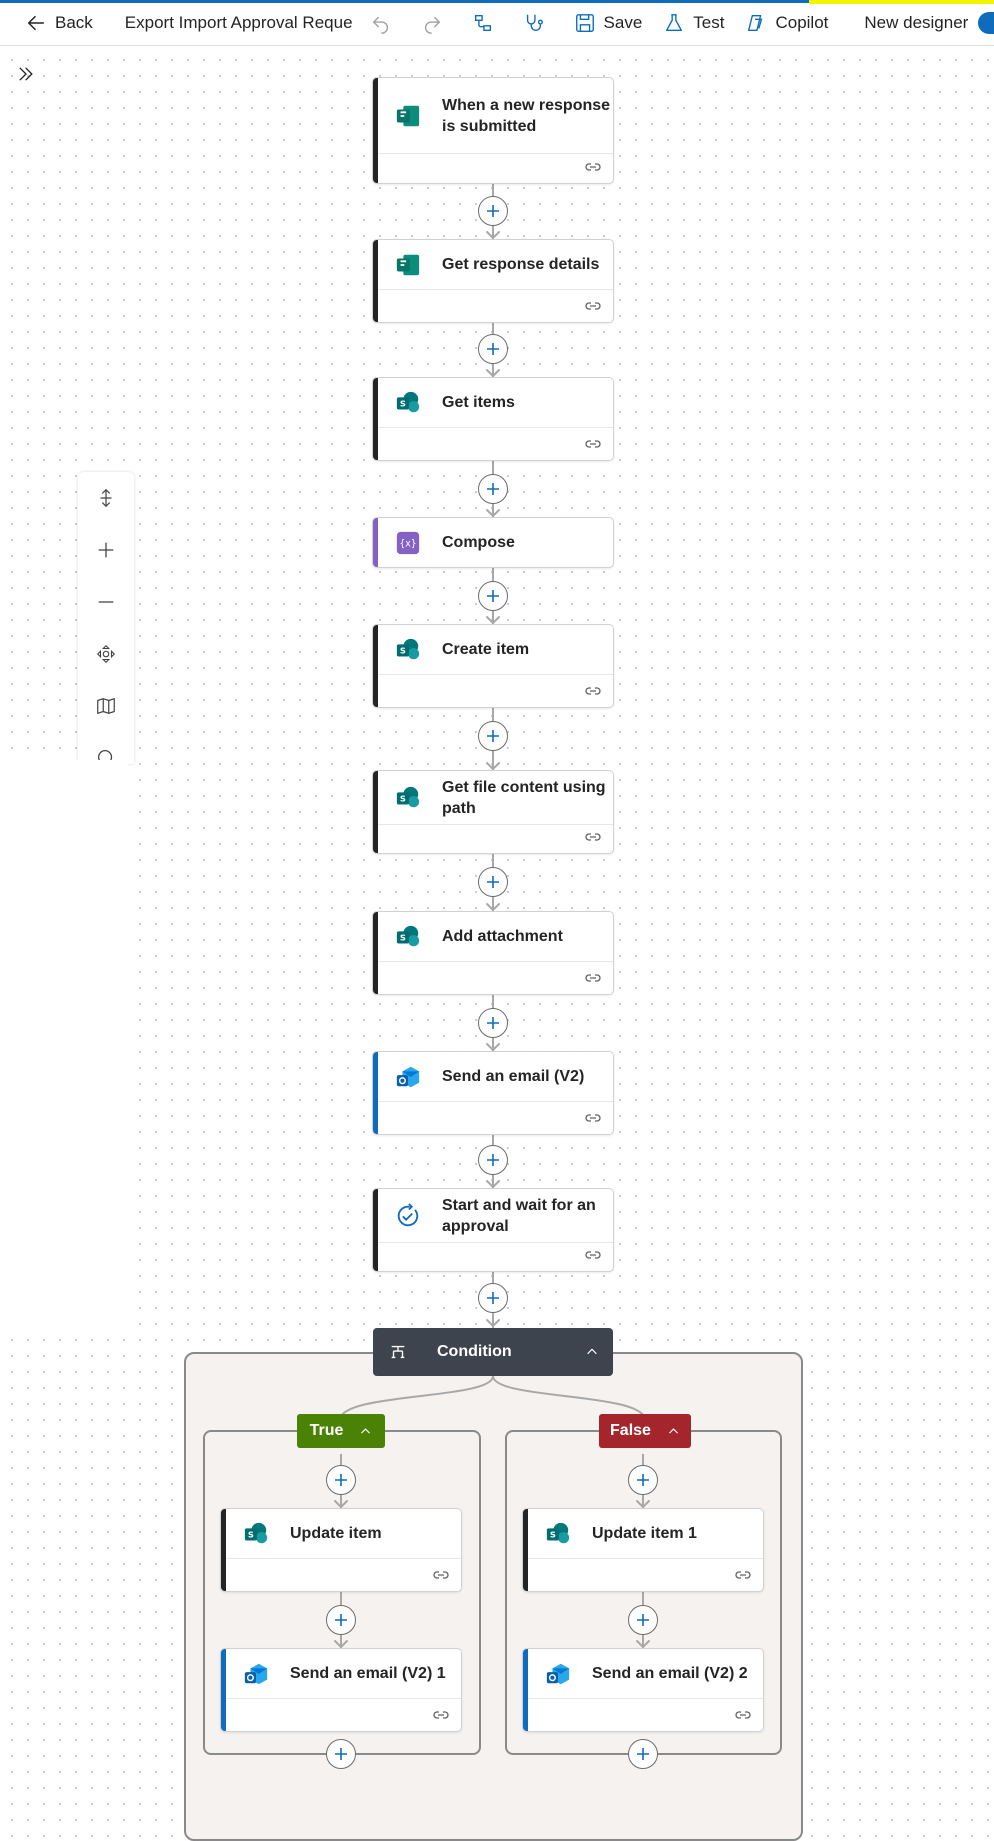 This screenshot has width=994, height=1841. I want to click on true-branch-badge: True, so click(341, 1431).